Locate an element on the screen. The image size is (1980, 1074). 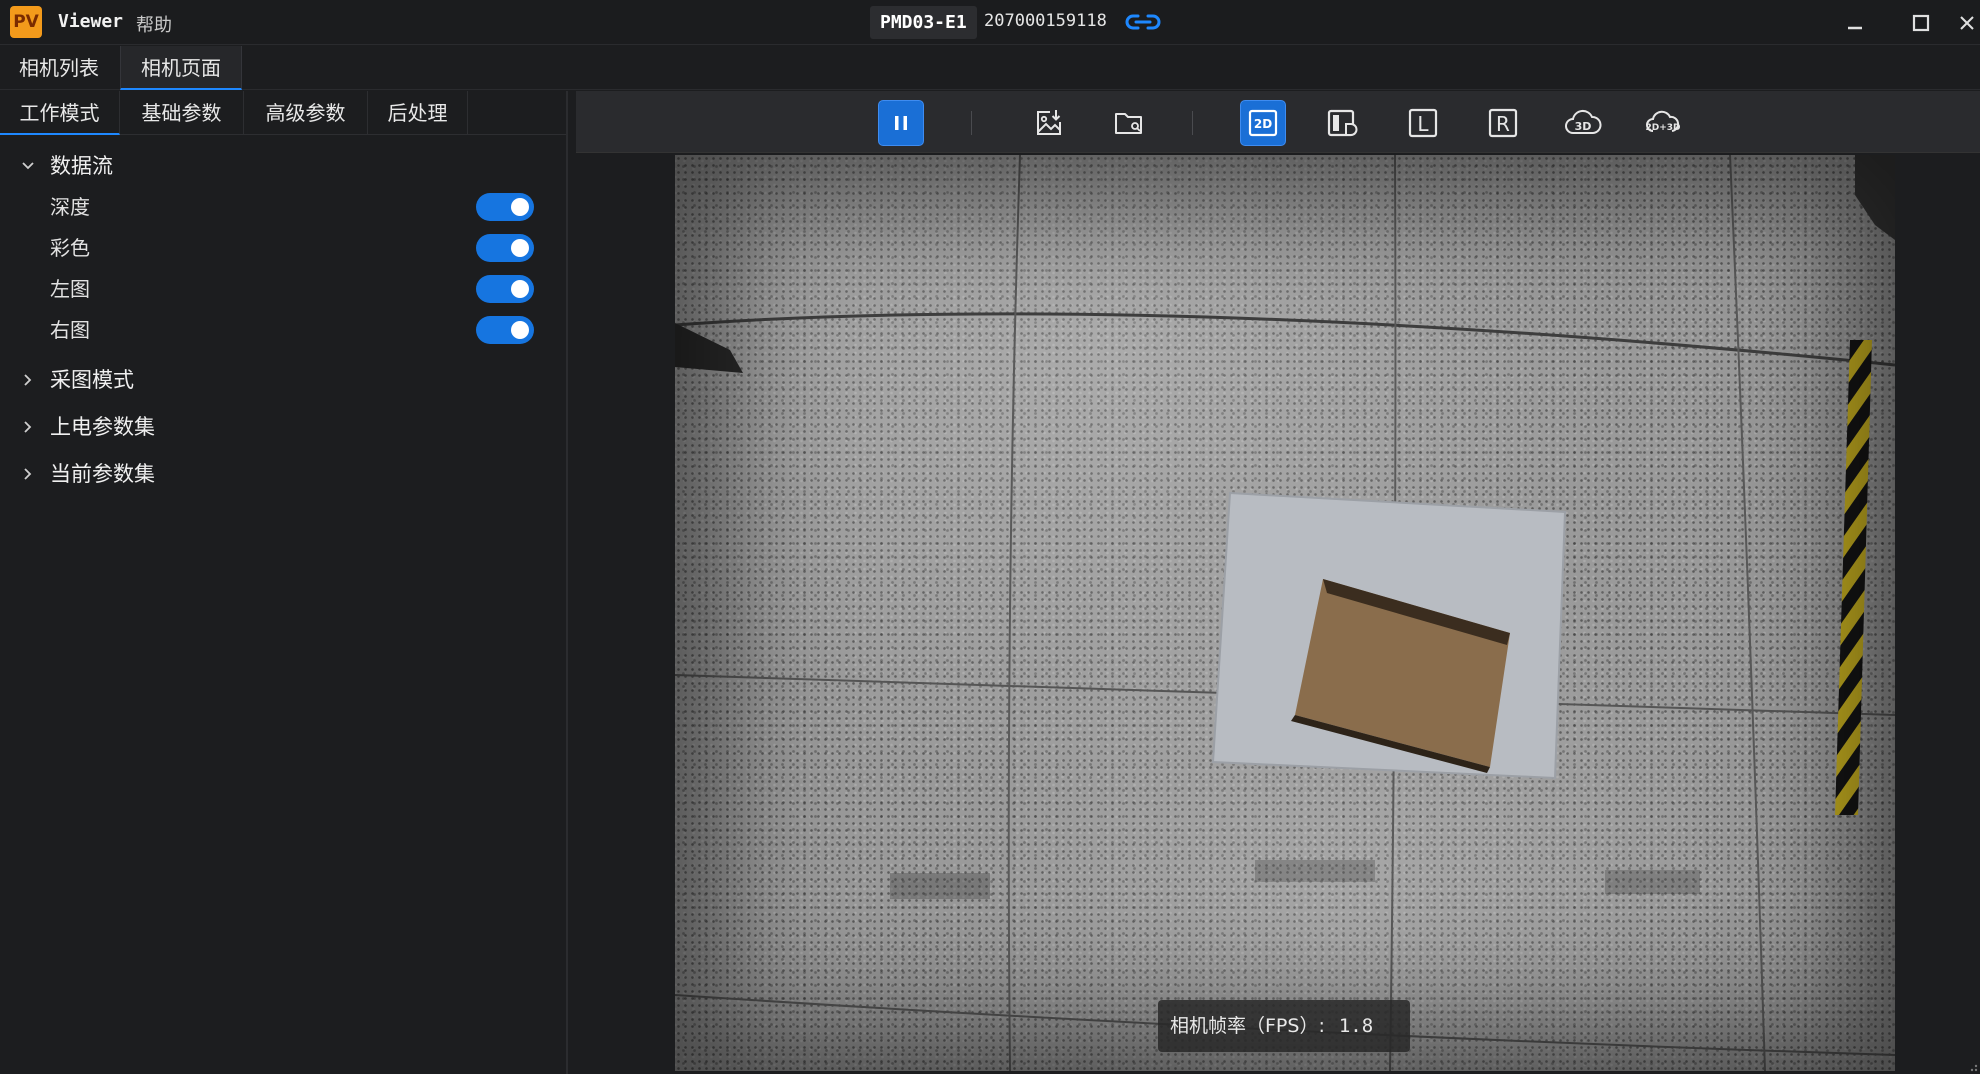
view-2d3d-button: 2D+3D is located at coordinates (1663, 123).